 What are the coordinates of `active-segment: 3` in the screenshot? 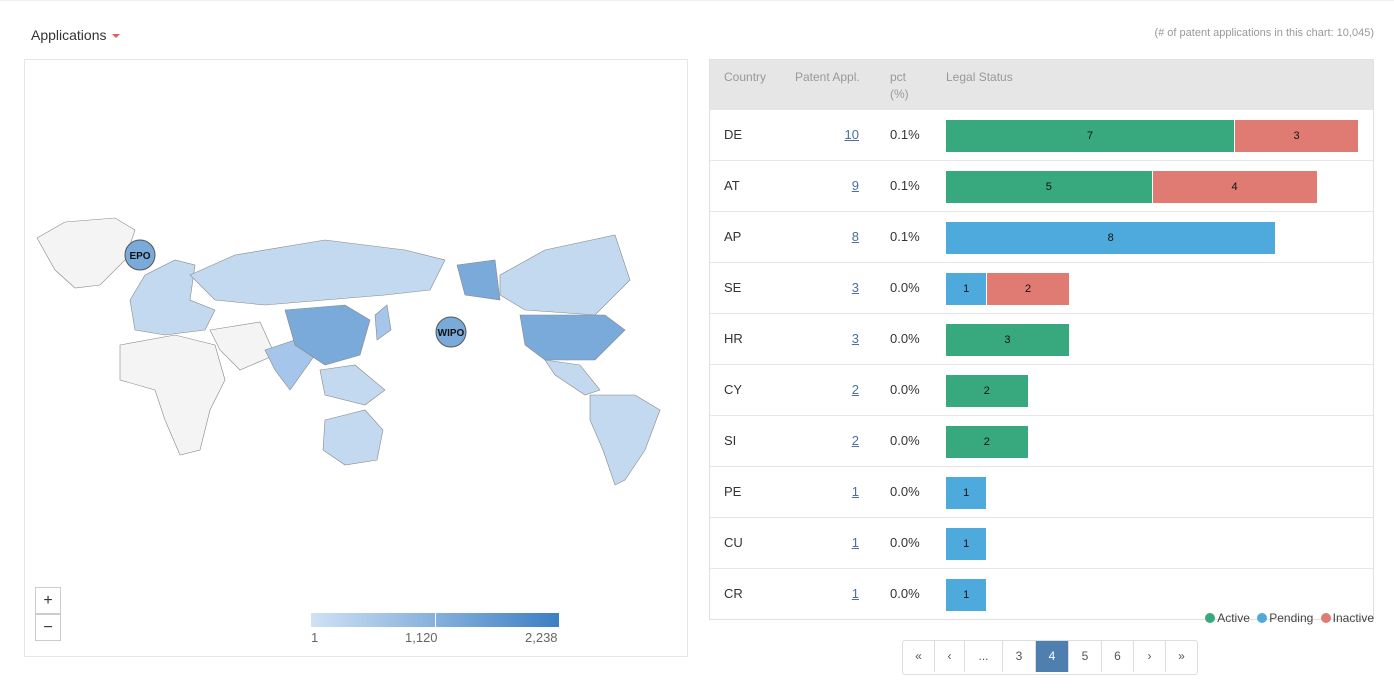 It's located at (1008, 340).